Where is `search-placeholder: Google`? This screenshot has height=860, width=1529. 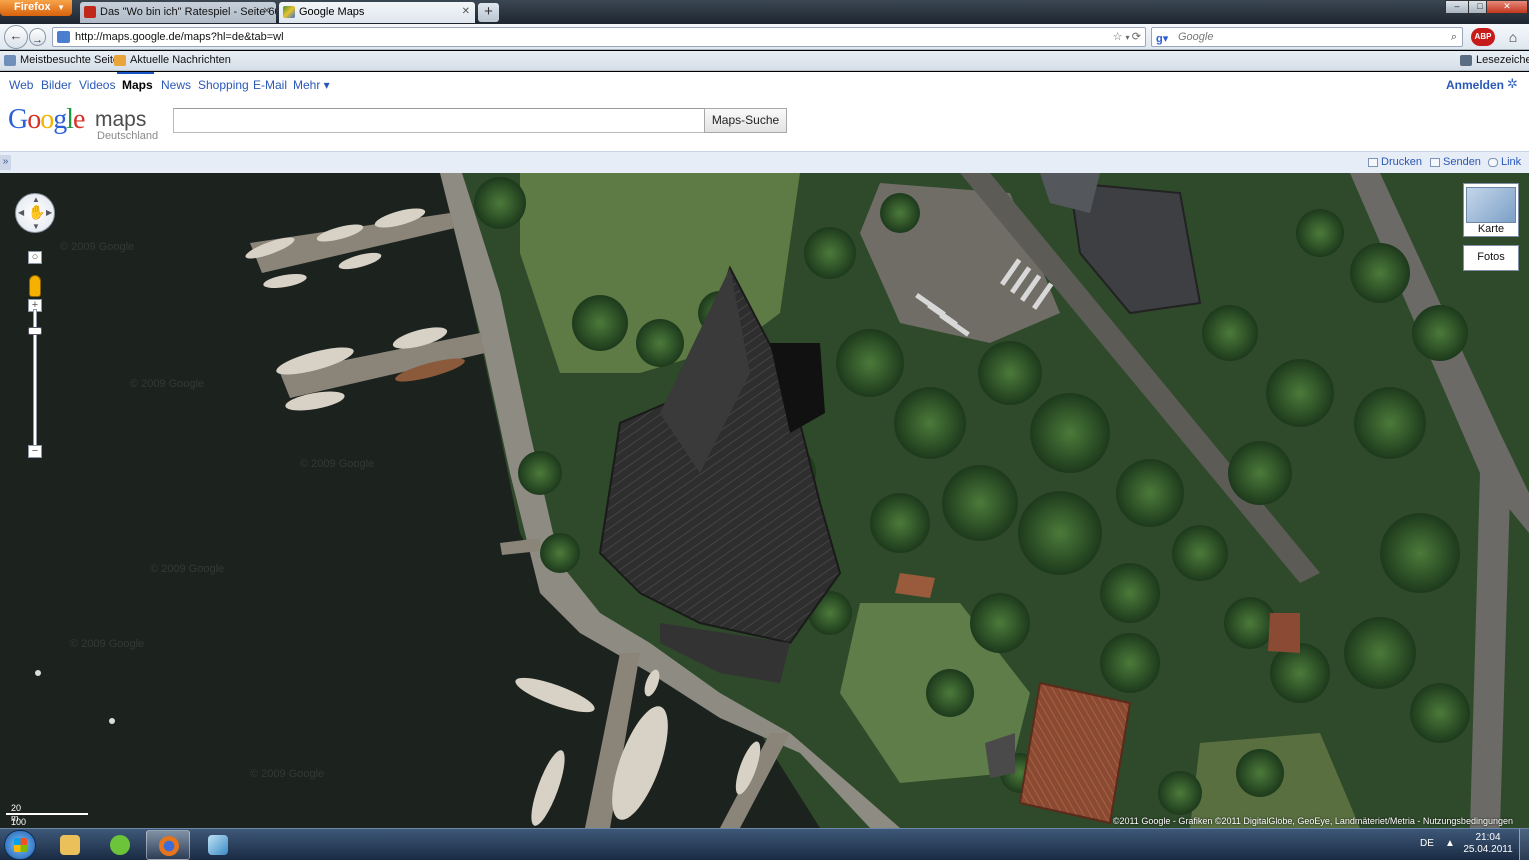
search-placeholder: Google is located at coordinates (1196, 37).